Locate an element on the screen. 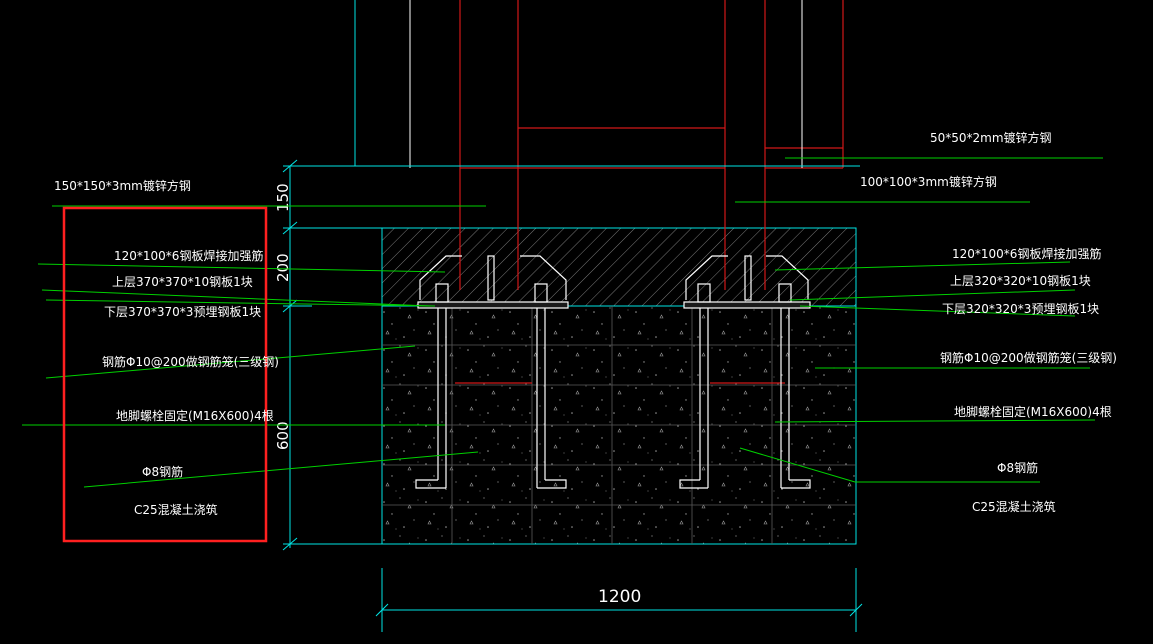 This screenshot has width=1153, height=644. label-left-lower-plate: 下层370*370*3预埋钢板1块 is located at coordinates (182, 312).